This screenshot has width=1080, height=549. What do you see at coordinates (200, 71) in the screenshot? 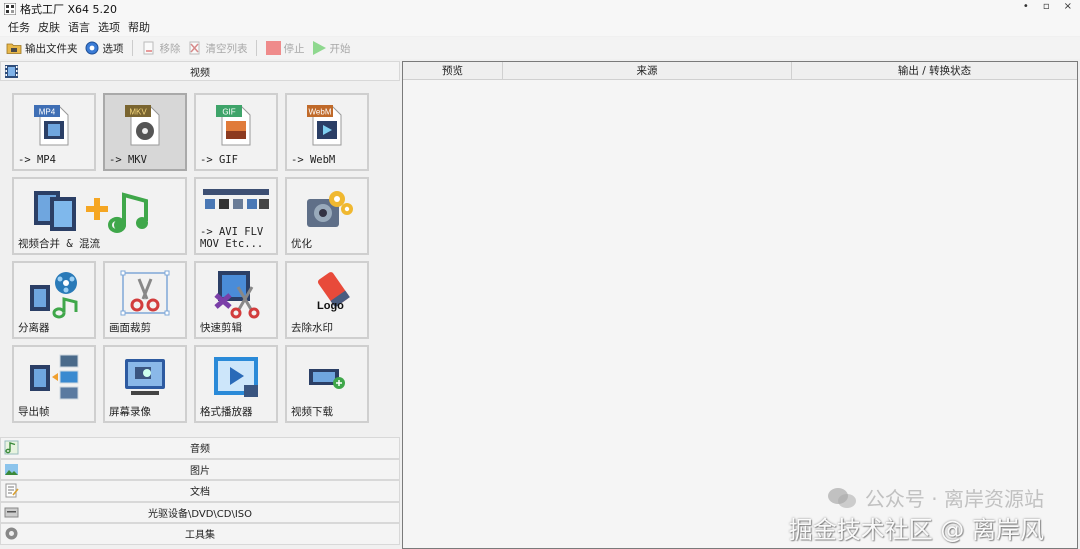
I see `category-video-header: 视频` at bounding box center [200, 71].